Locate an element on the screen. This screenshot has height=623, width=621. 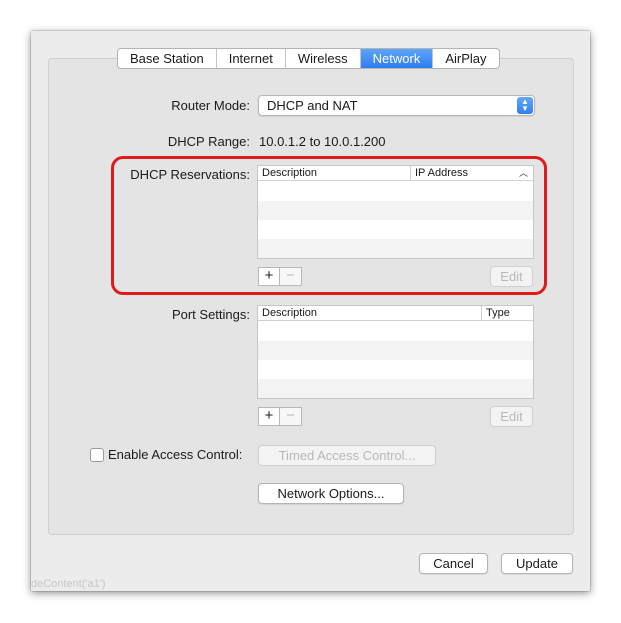
ghost-debug-text: deContent('a1') is located at coordinates (68, 584).